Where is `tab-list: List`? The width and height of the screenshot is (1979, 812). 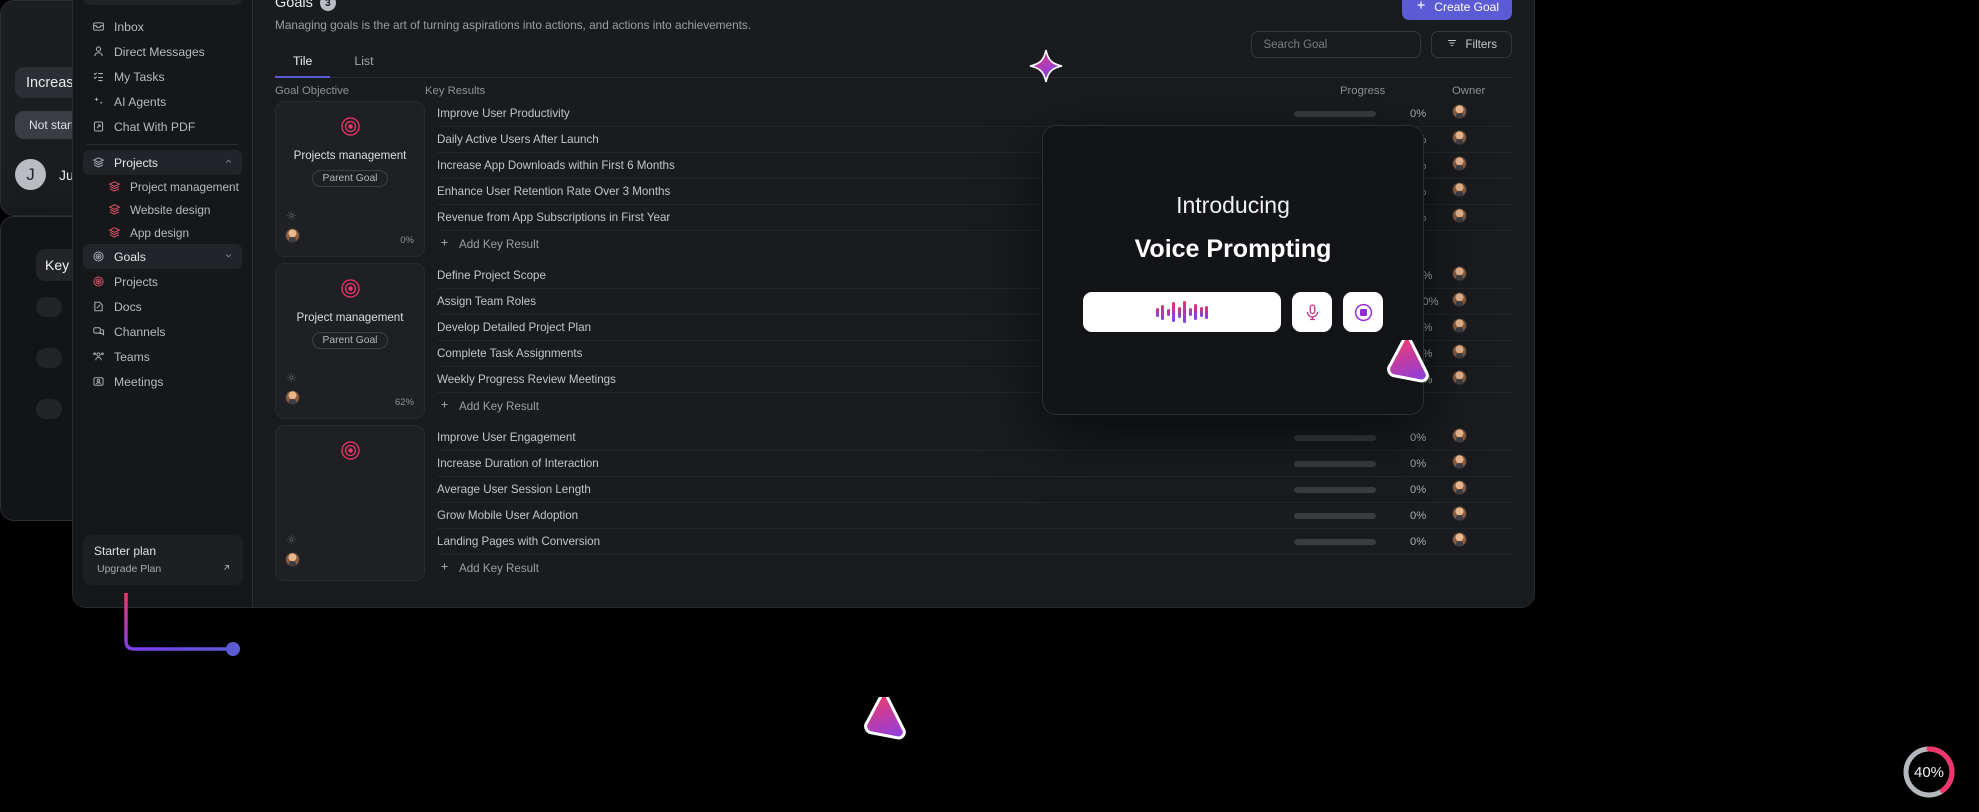 tab-list: List is located at coordinates (363, 62).